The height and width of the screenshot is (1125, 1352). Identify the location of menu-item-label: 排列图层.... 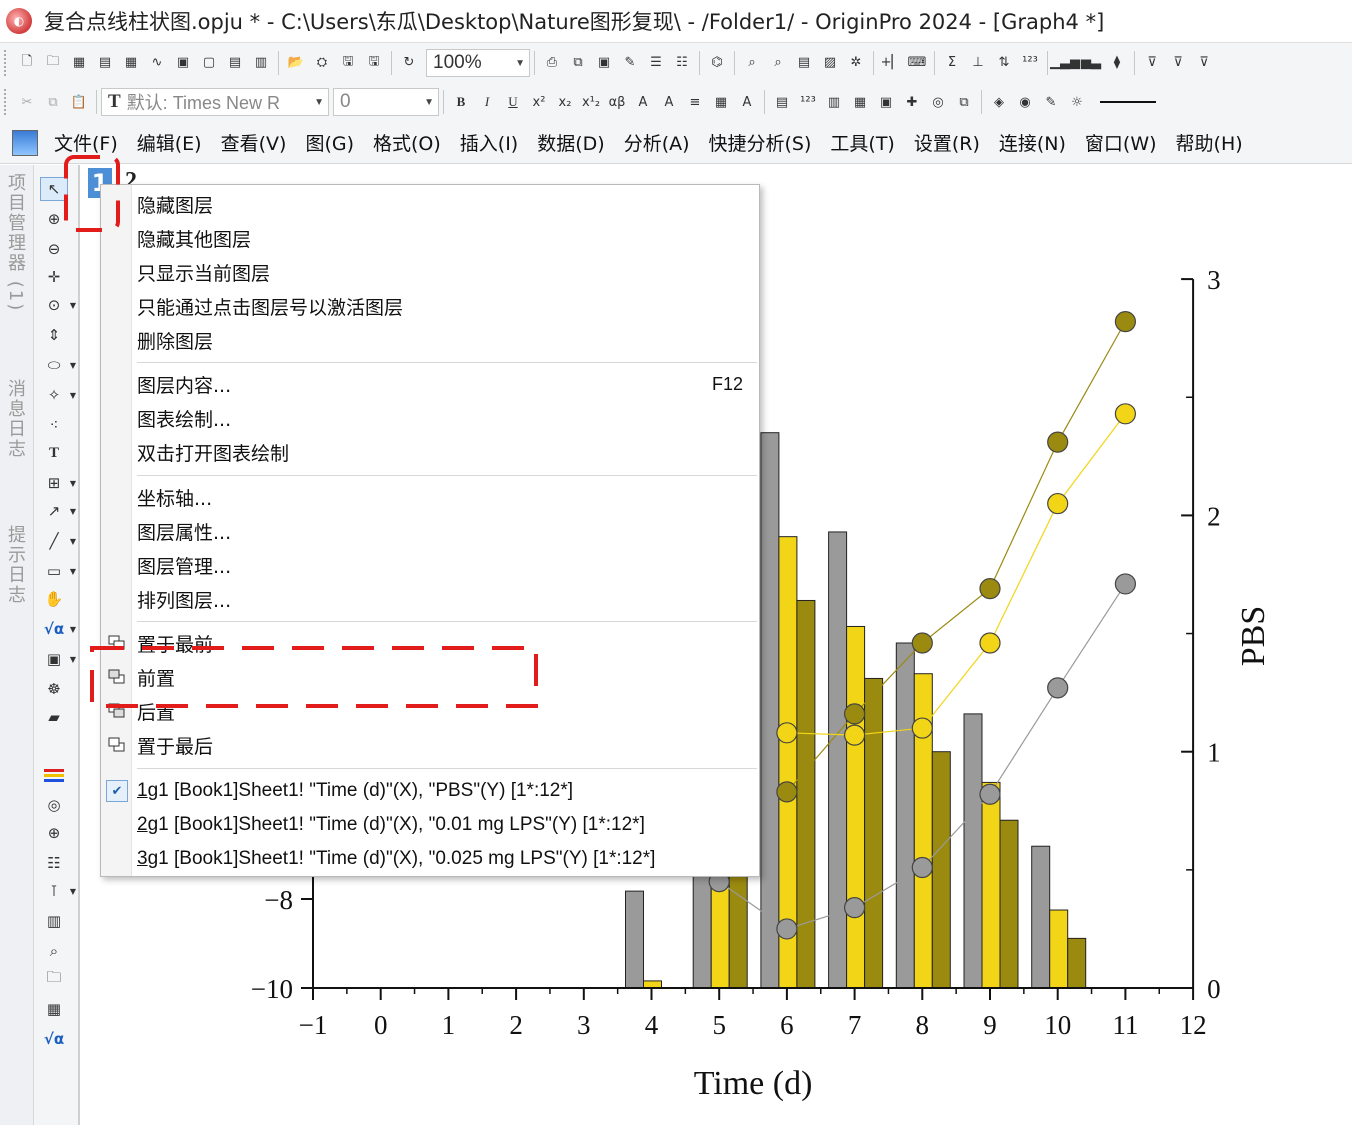
(184, 600).